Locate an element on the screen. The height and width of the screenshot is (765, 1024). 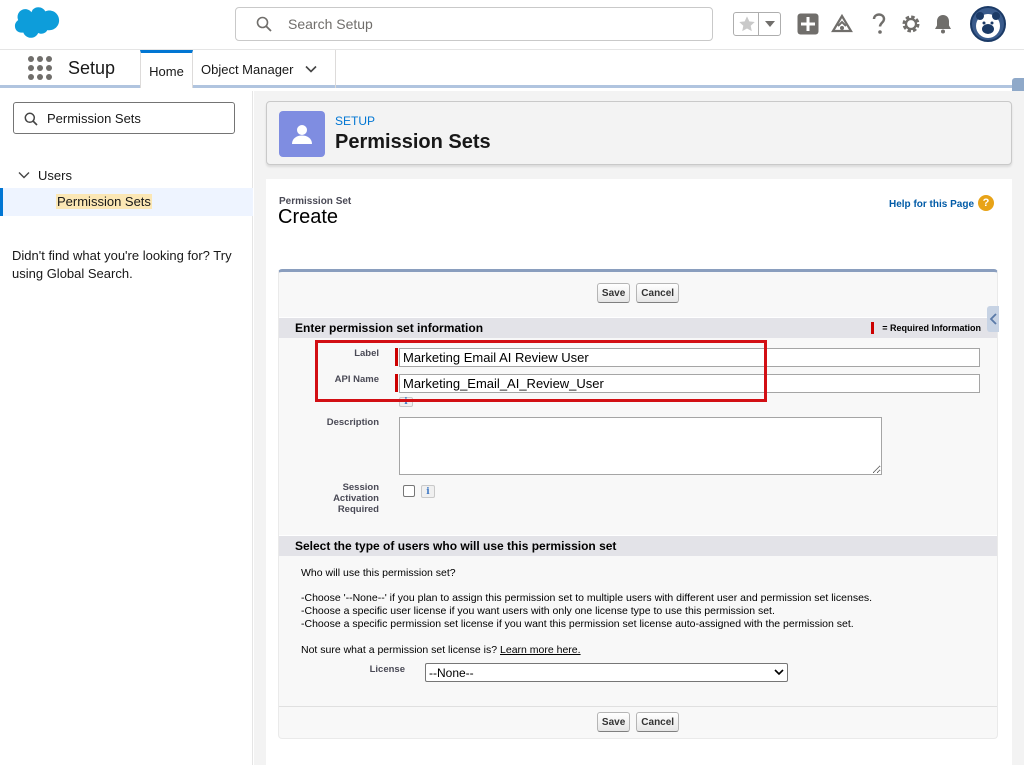
chevron-left-icon is located at coordinates (993, 319).